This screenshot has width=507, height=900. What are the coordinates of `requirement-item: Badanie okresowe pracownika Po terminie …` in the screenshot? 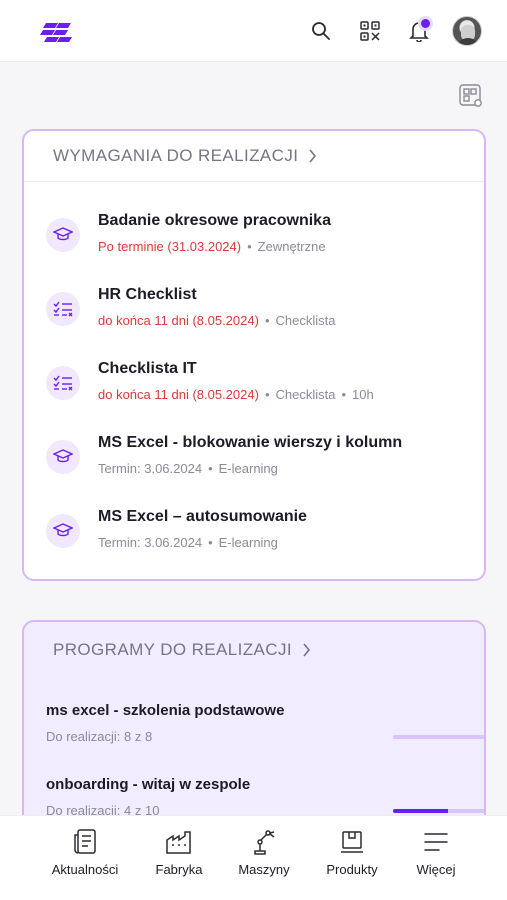 It's located at (265, 242).